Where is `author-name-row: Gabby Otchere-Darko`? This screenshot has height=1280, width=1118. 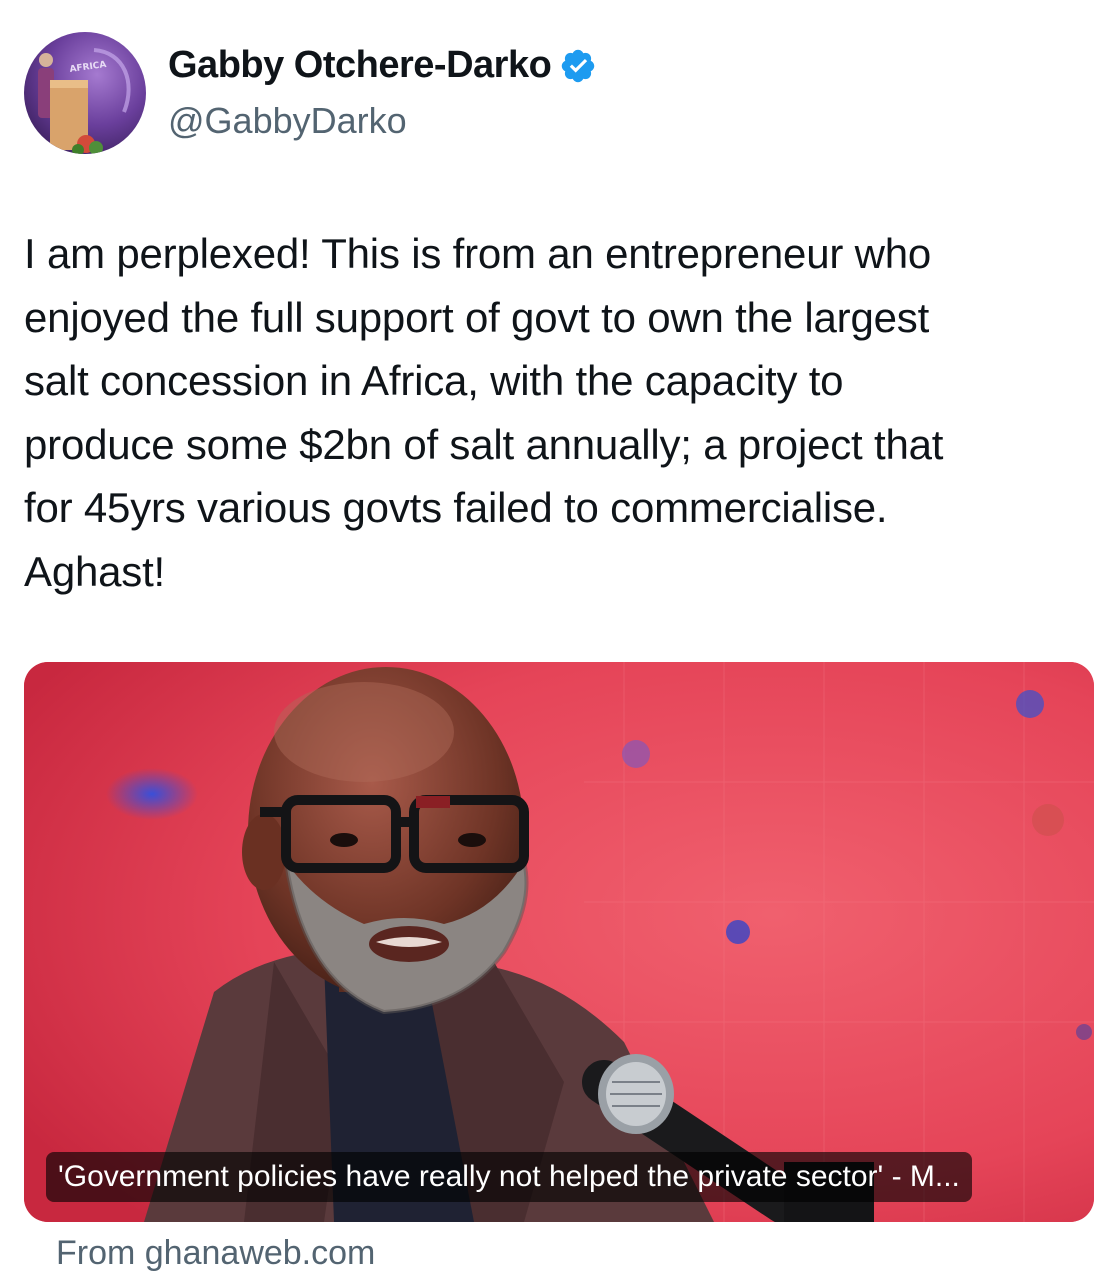 author-name-row: Gabby Otchere-Darko is located at coordinates (382, 65).